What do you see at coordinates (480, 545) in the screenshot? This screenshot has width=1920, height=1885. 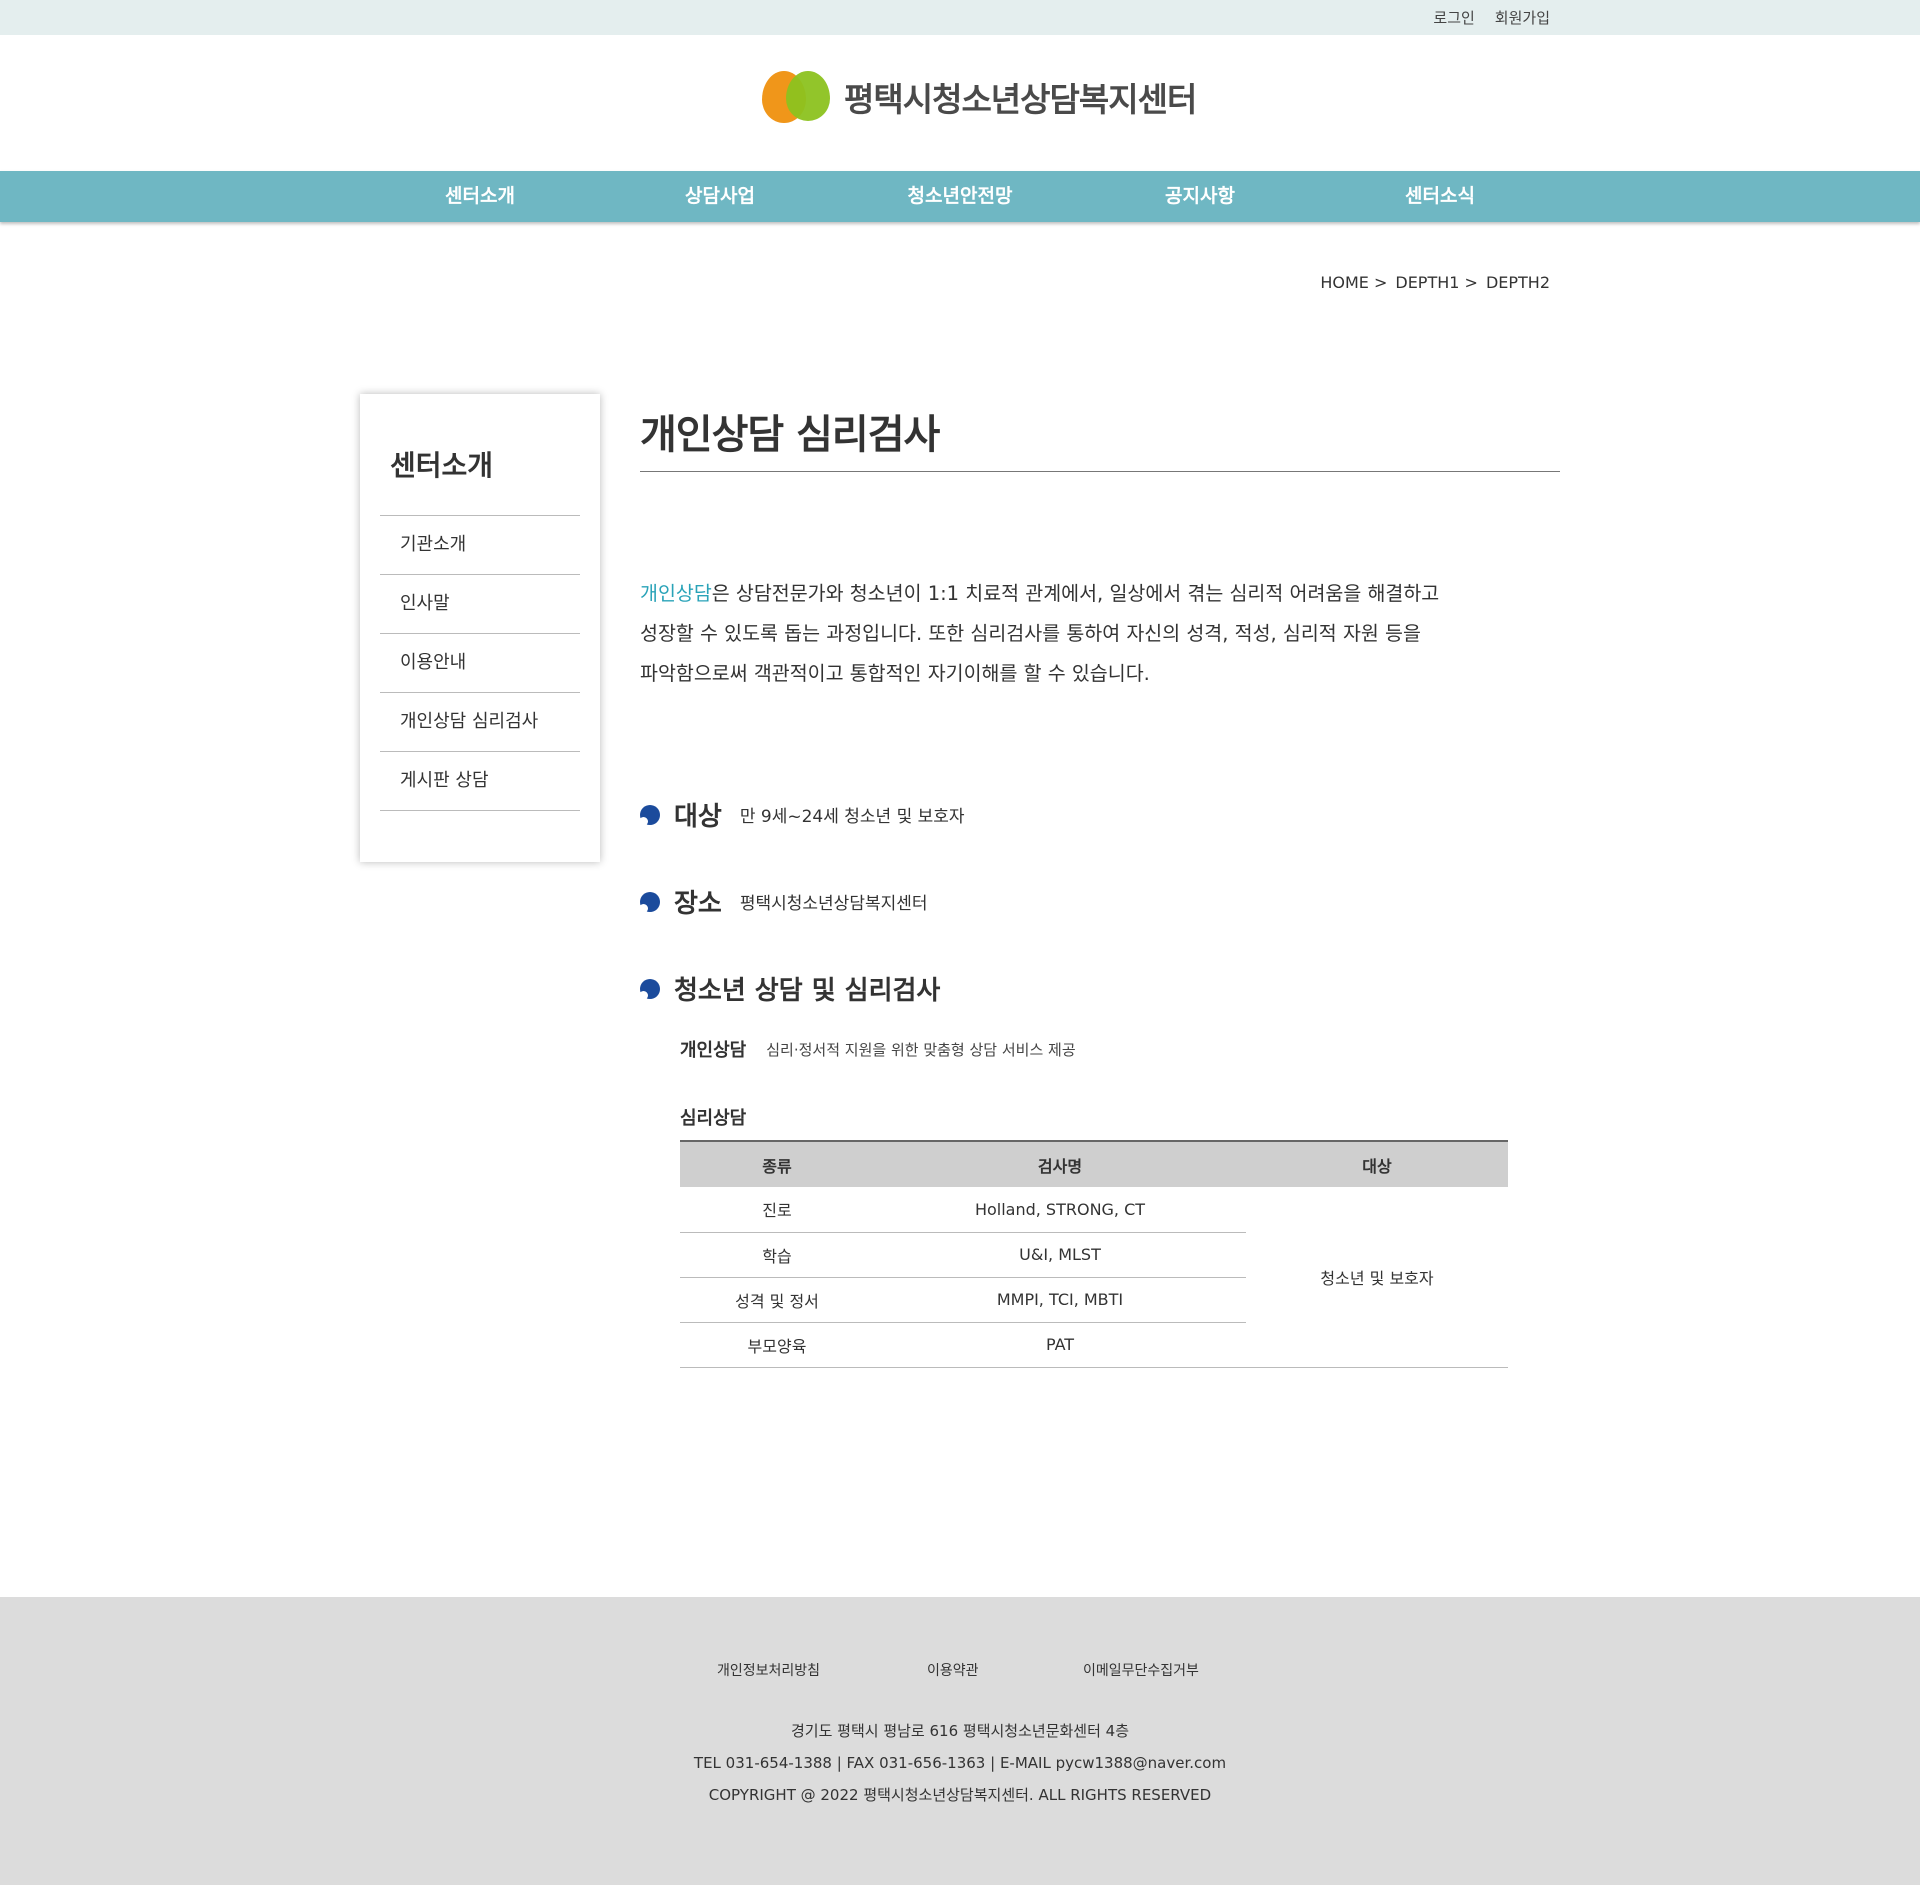 I see `side-menu-item-about: 기관소개` at bounding box center [480, 545].